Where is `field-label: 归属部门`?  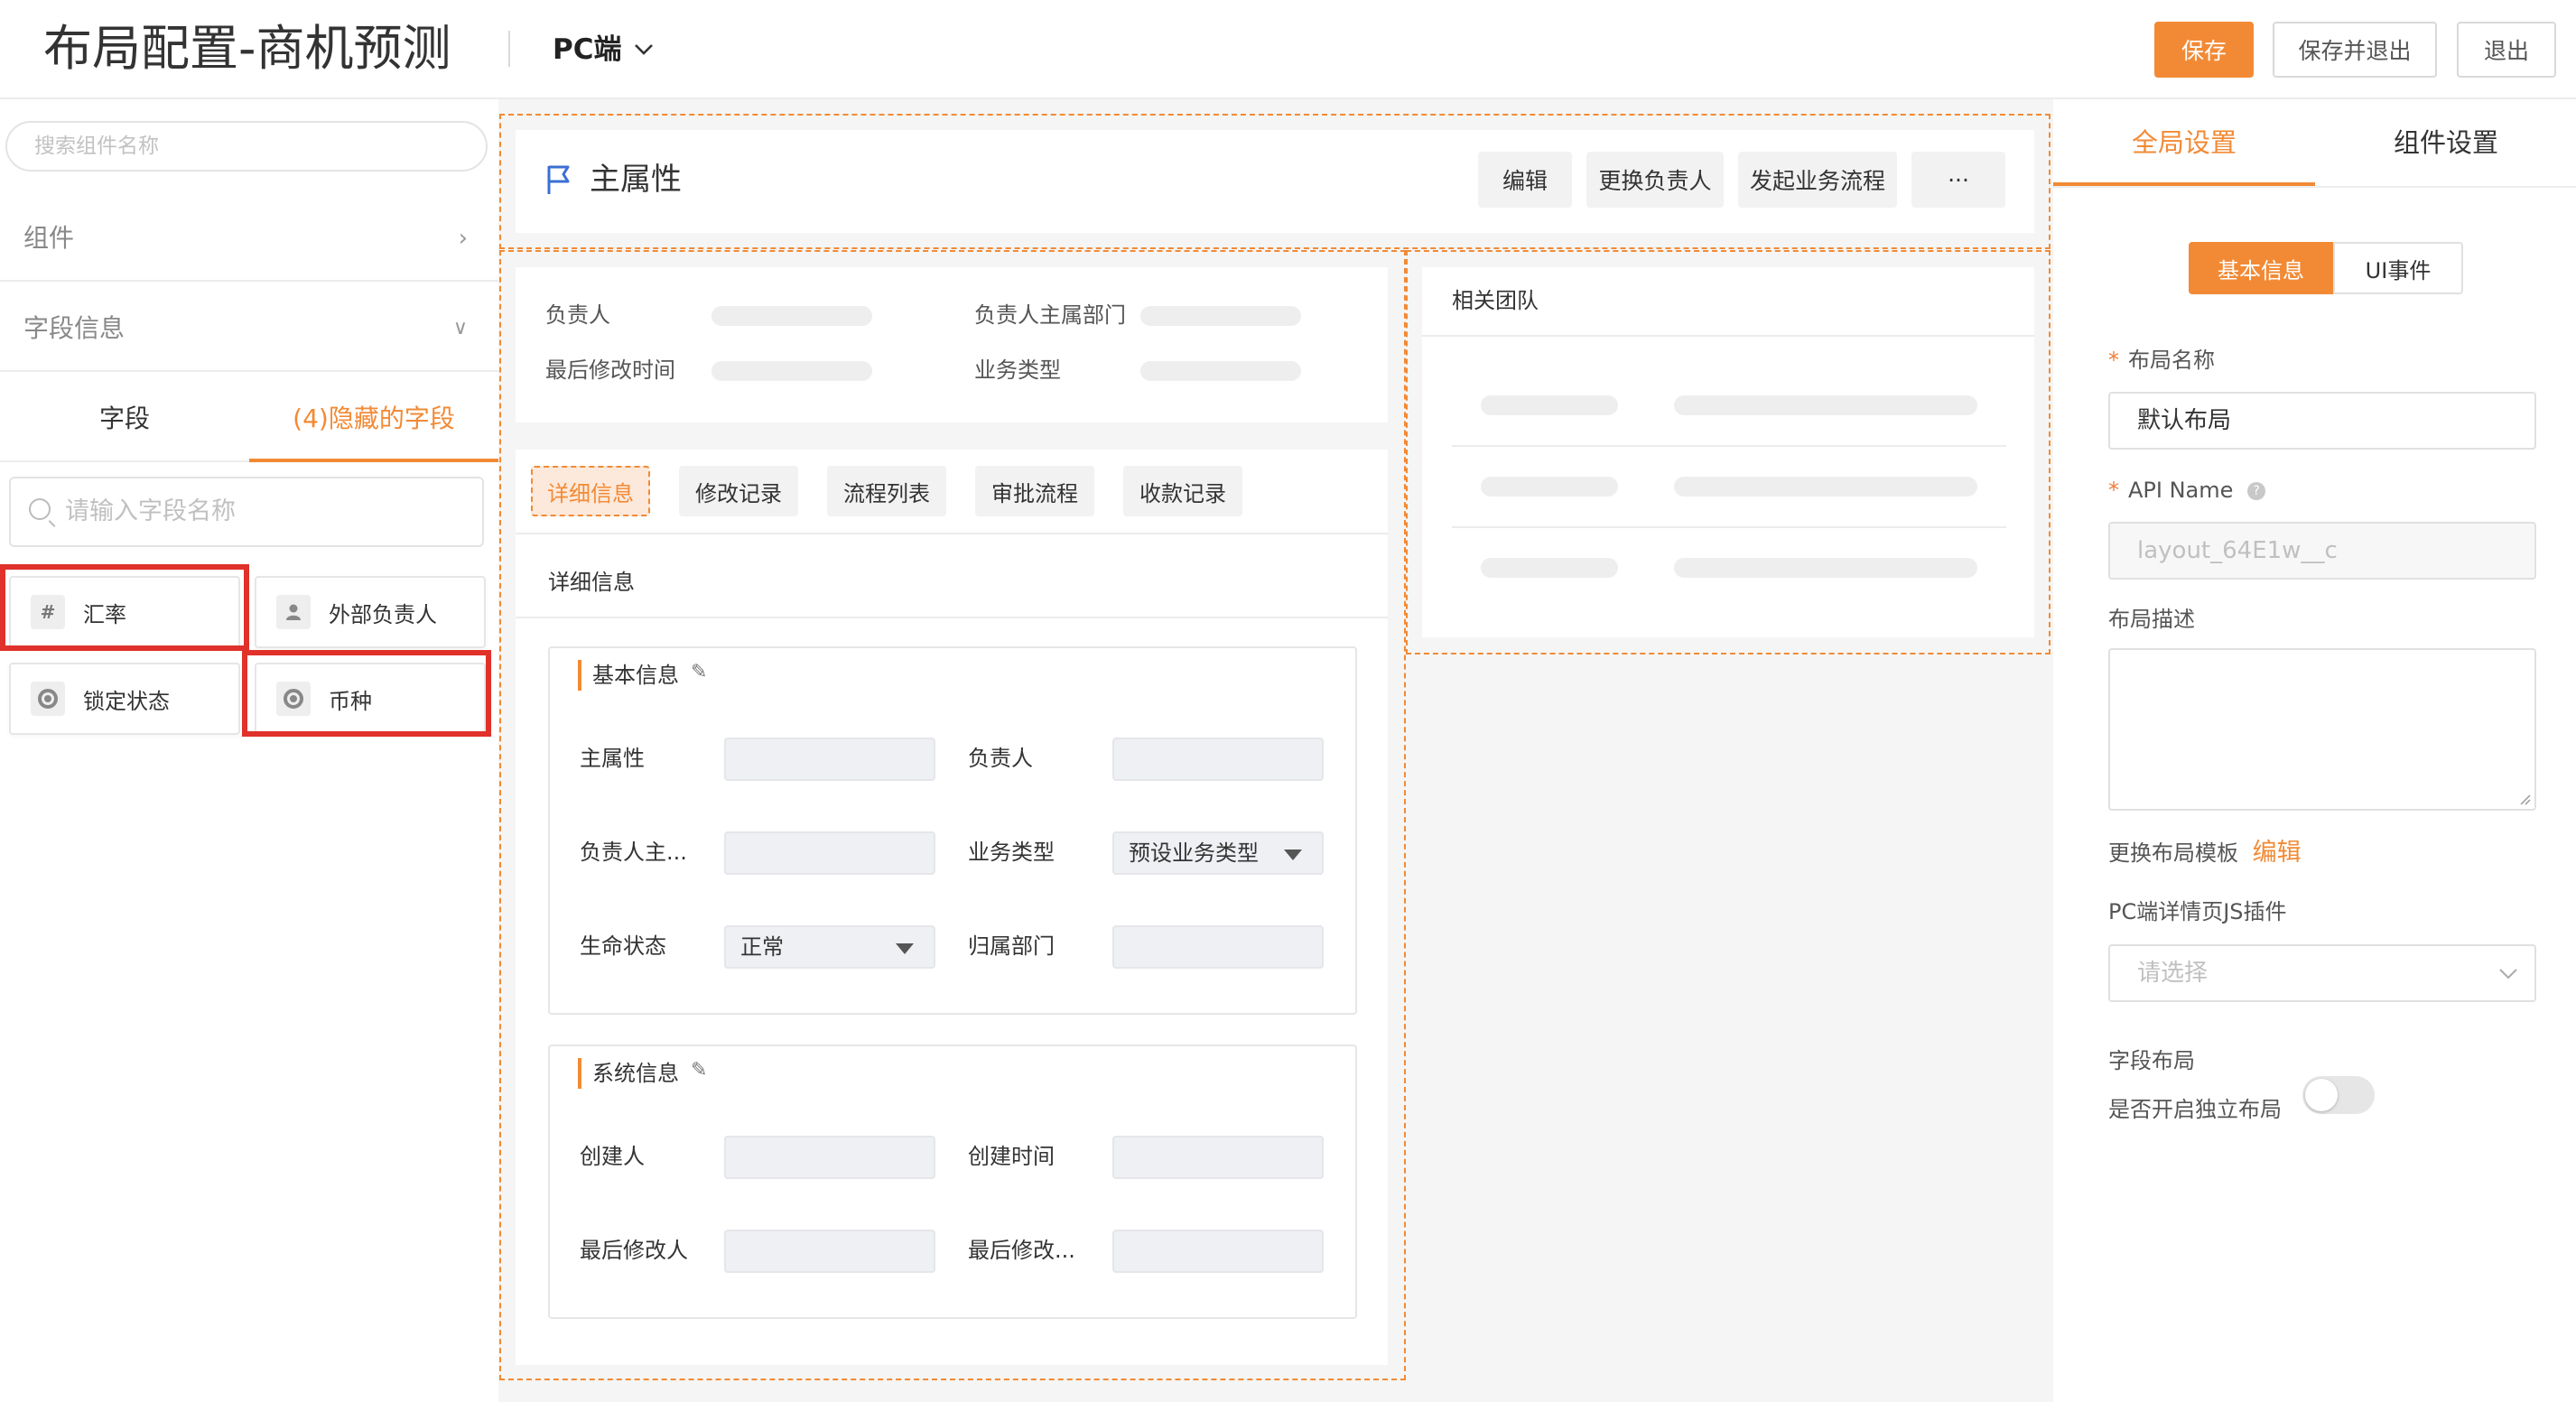 field-label: 归属部门 is located at coordinates (1011, 946).